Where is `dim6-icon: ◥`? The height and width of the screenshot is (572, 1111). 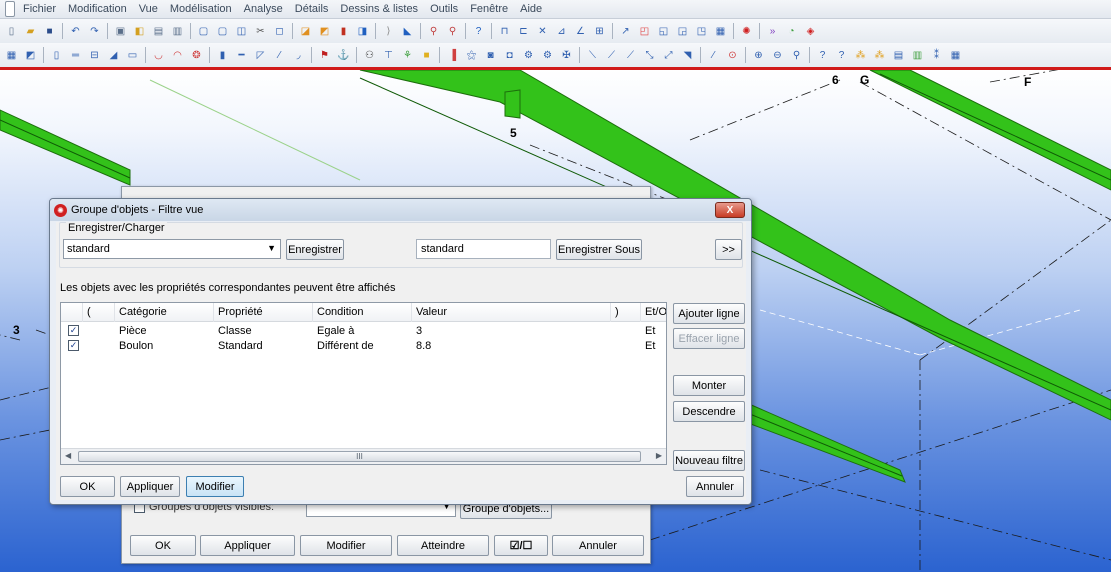
dim6-icon: ◥ is located at coordinates (687, 55).